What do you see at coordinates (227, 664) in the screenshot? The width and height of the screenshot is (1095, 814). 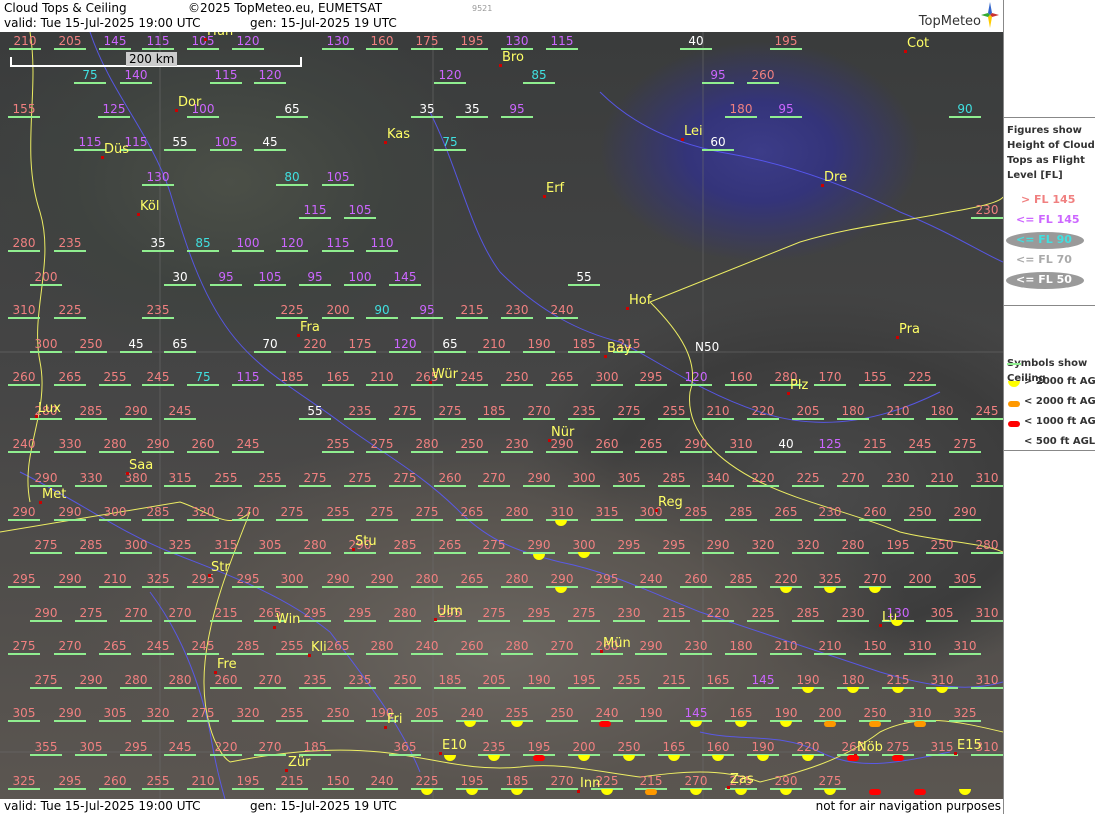 I see `city-label: Fre` at bounding box center [227, 664].